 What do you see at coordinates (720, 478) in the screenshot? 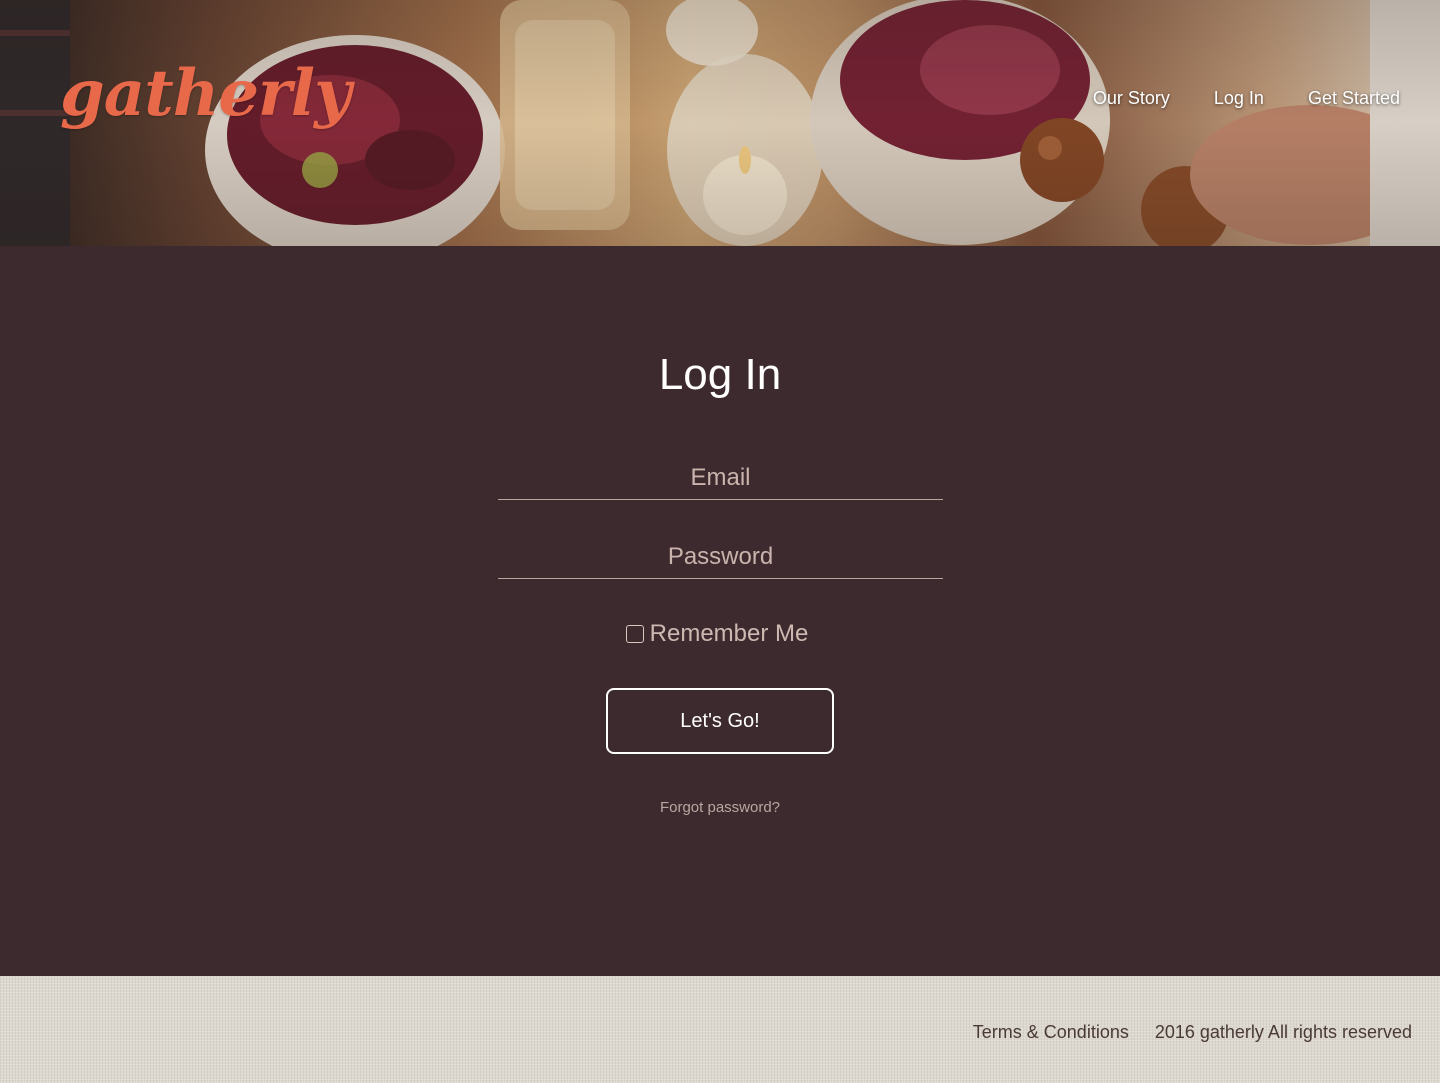
I see `email-field` at bounding box center [720, 478].